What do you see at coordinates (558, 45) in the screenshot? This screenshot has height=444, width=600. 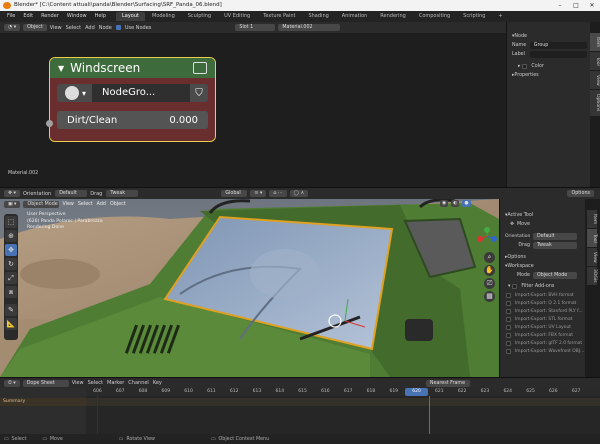 I see `node-name-field: Group` at bounding box center [558, 45].